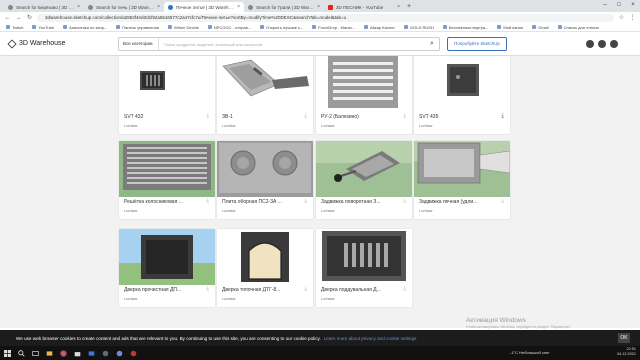  Describe the element at coordinates (626, 352) in the screenshot. I see `clock: 22:51 04.12.2021` at that location.